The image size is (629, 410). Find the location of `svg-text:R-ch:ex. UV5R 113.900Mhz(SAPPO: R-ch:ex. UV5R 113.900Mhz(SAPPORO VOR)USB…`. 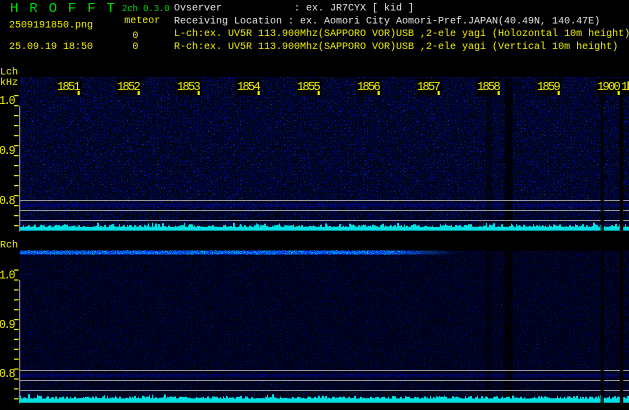

svg-text:R-ch:ex. UV5R 113.900Mhz(SAPPO: R-ch:ex. UV5R 113.900Mhz(SAPPORO VOR)USB… is located at coordinates (396, 47).